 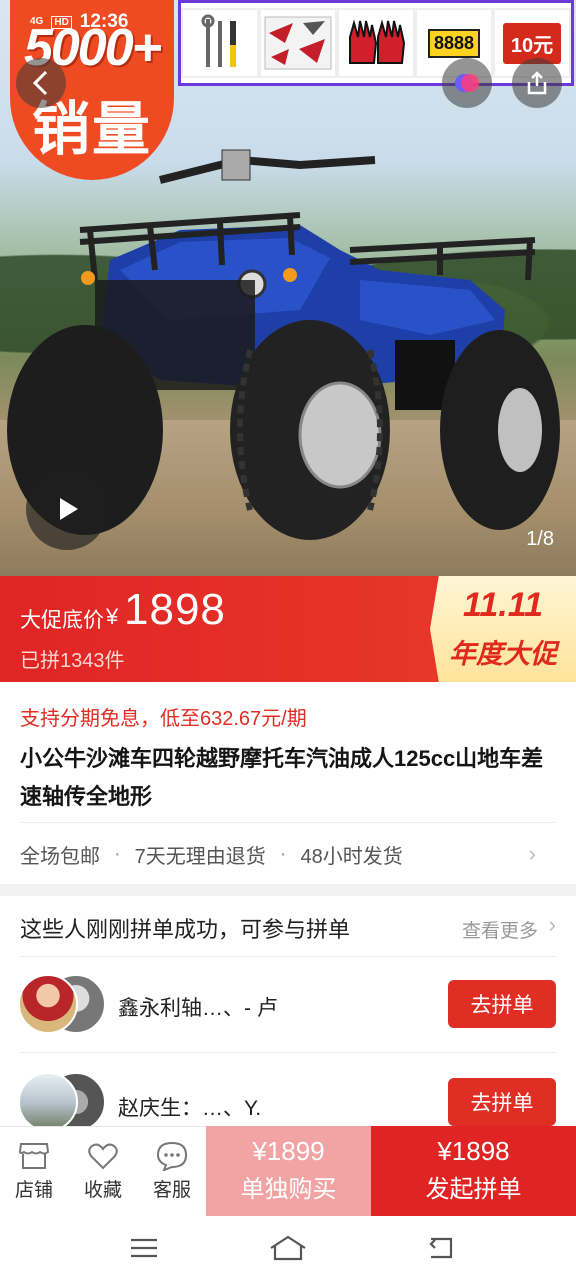 I want to click on group-label: 发起拼单, so click(x=473, y=1189).